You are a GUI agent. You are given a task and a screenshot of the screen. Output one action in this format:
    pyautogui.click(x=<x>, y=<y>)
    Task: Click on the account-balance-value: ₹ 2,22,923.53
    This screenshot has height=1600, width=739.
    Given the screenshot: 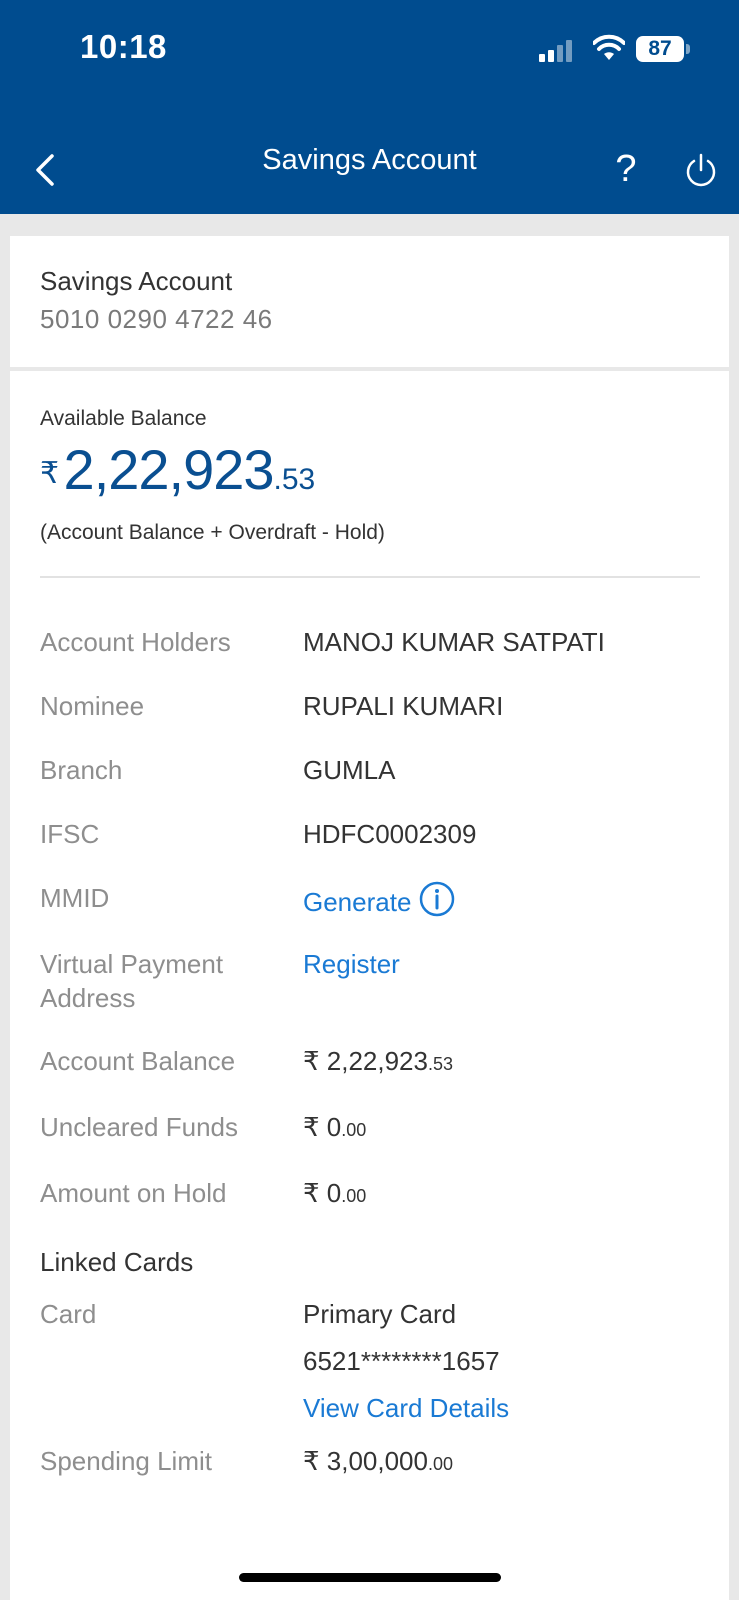 What is the action you would take?
    pyautogui.click(x=378, y=1062)
    